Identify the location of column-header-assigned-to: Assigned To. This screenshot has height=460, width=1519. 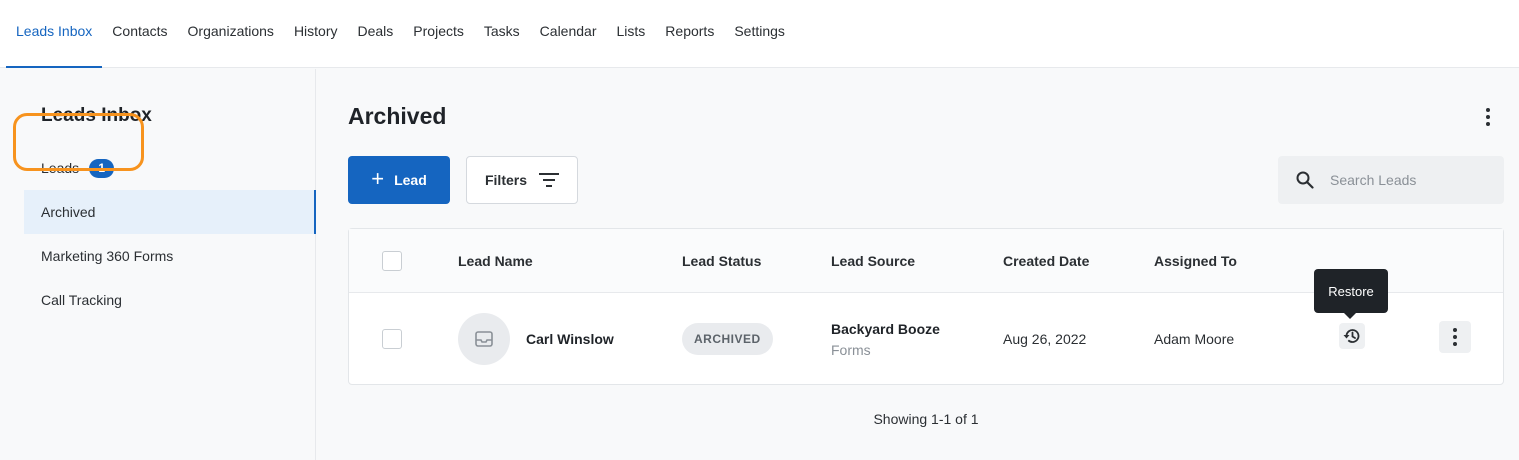
(1195, 261).